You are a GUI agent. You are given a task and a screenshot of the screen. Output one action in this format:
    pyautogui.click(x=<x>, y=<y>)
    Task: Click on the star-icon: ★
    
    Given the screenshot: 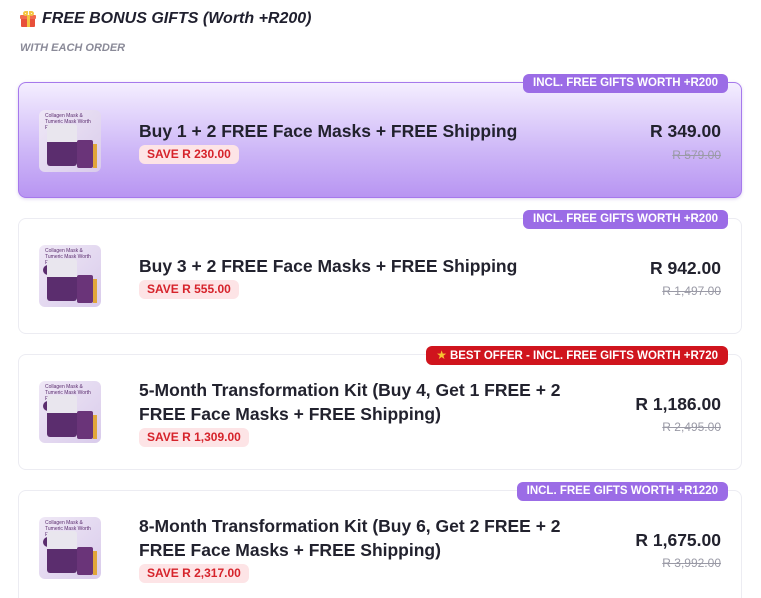 What is the action you would take?
    pyautogui.click(x=441, y=355)
    